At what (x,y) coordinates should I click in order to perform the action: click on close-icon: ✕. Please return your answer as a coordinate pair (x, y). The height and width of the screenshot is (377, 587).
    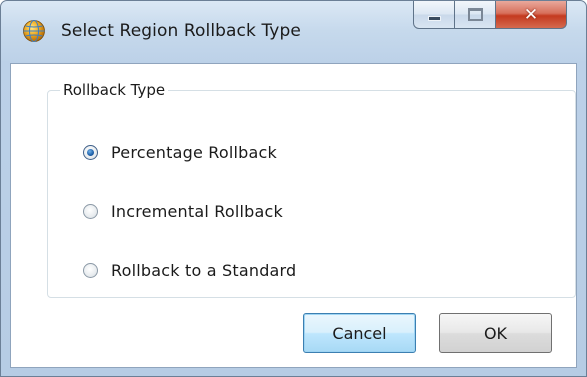
    Looking at the image, I should click on (531, 14).